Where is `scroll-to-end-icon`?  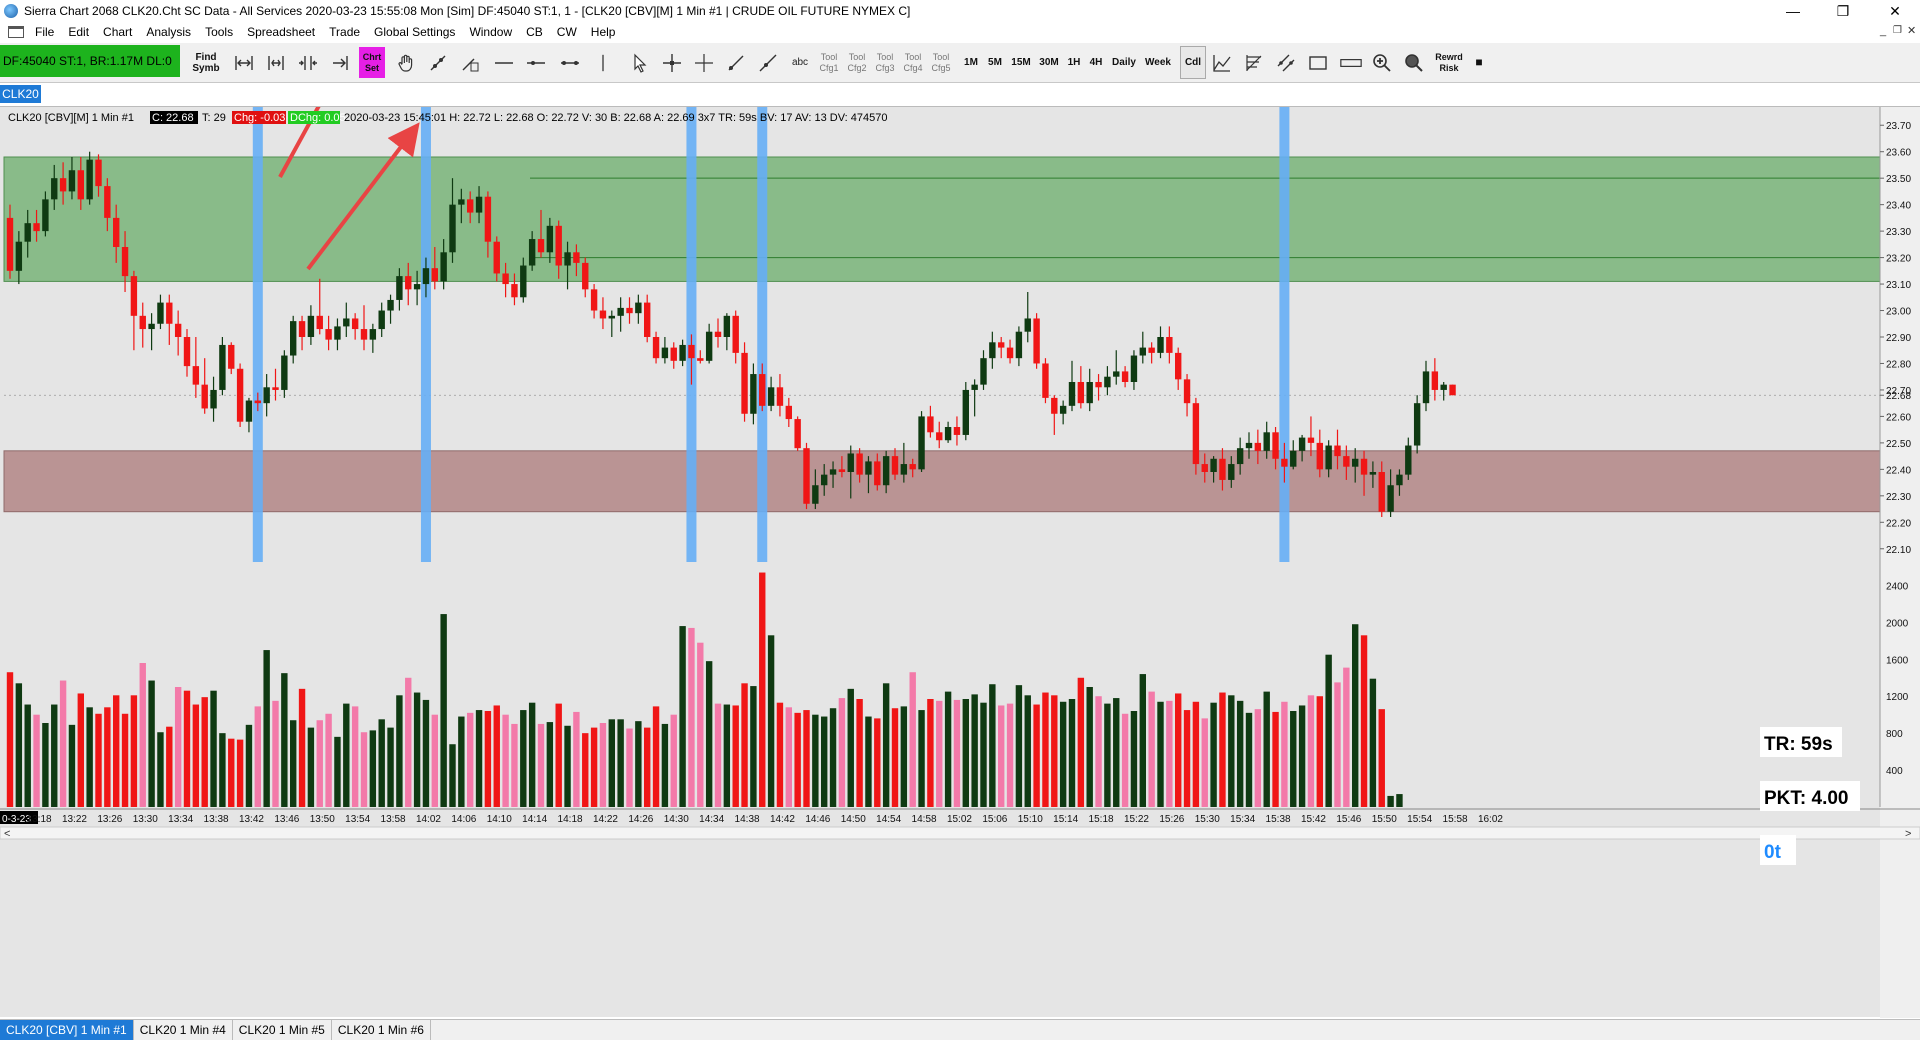
scroll-to-end-icon is located at coordinates (340, 62).